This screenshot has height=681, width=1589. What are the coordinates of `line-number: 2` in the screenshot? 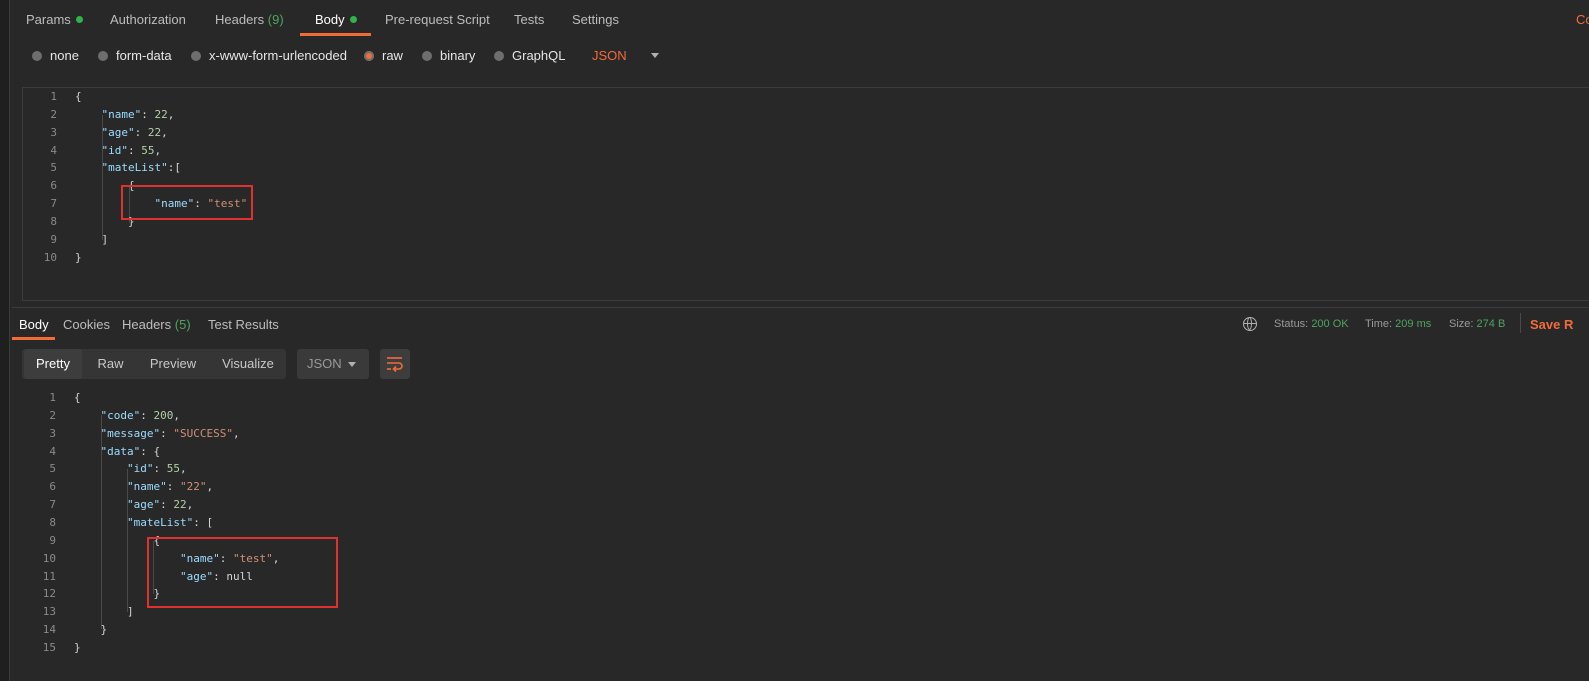 It's located at (52, 415).